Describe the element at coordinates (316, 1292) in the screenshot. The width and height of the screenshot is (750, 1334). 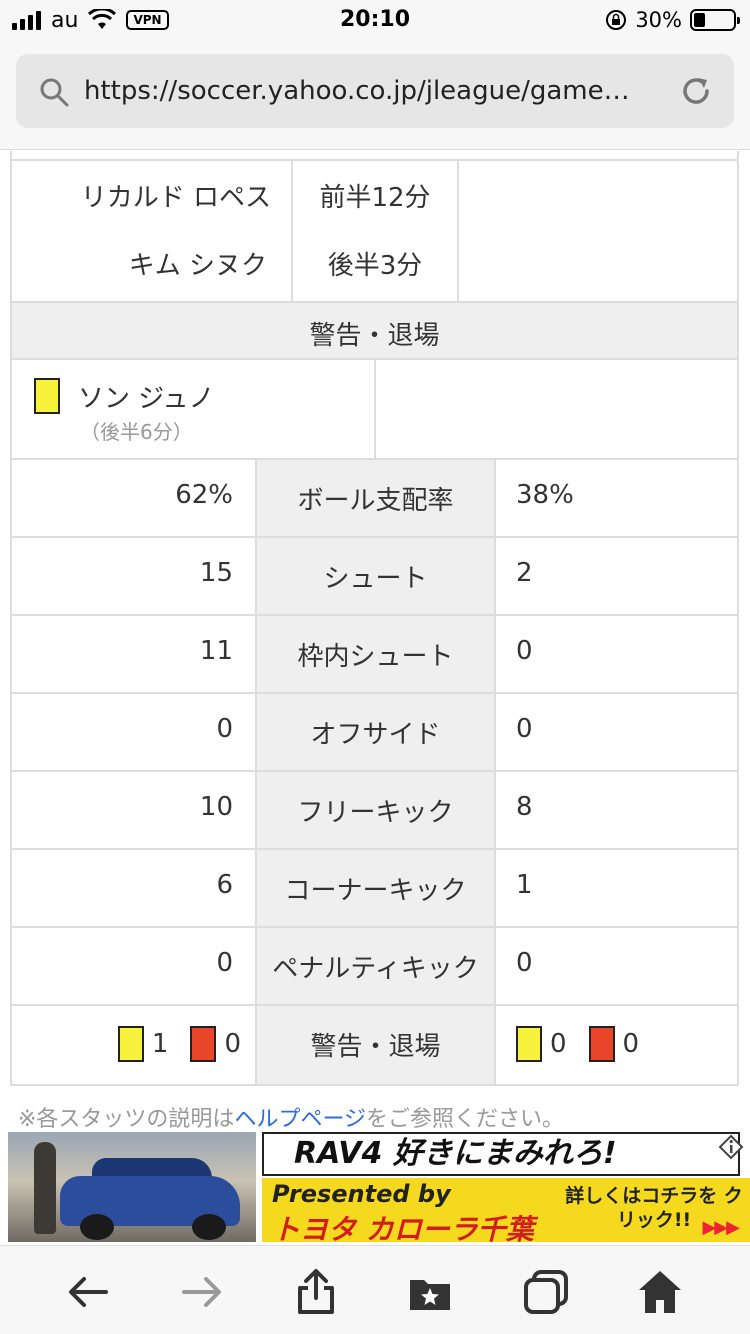
I see `share-icon` at that location.